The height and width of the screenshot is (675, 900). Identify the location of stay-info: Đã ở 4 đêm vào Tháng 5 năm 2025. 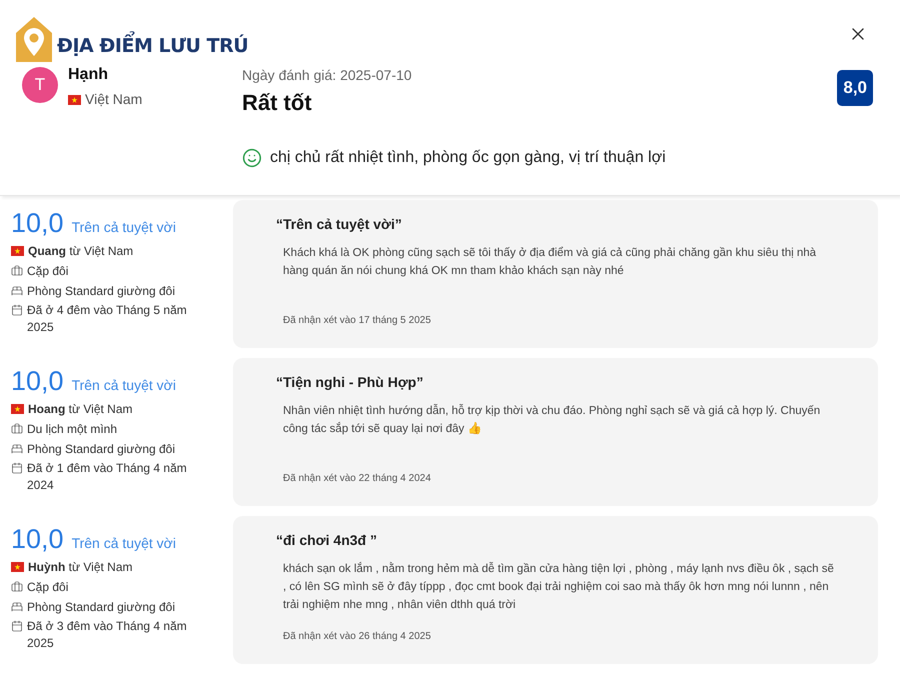
(107, 319).